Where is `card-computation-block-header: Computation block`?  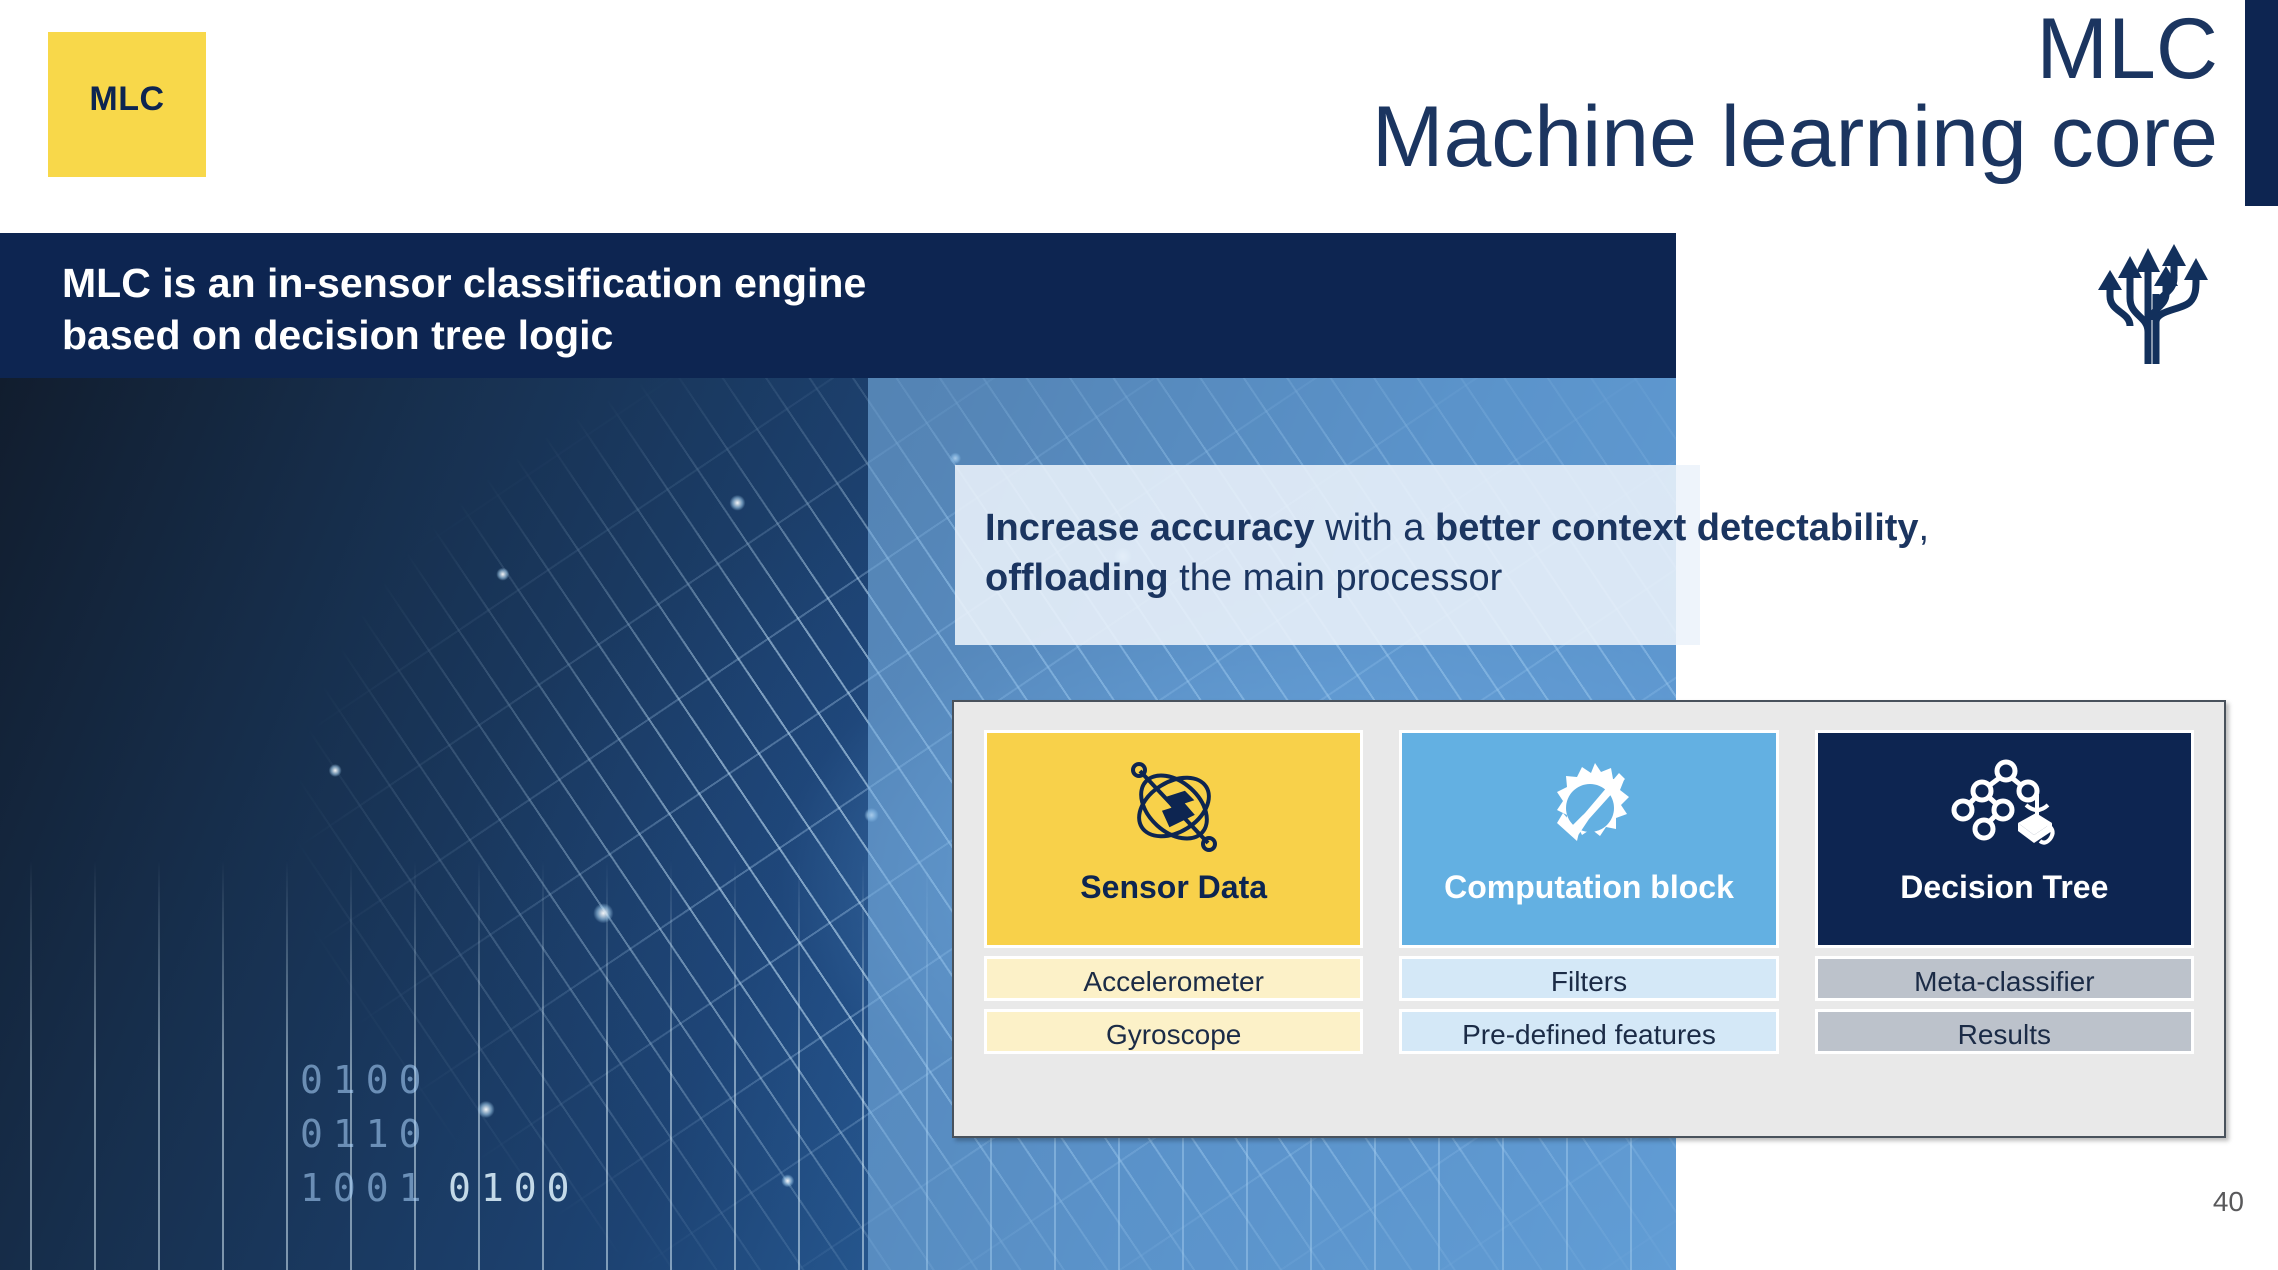 card-computation-block-header: Computation block is located at coordinates (1589, 839).